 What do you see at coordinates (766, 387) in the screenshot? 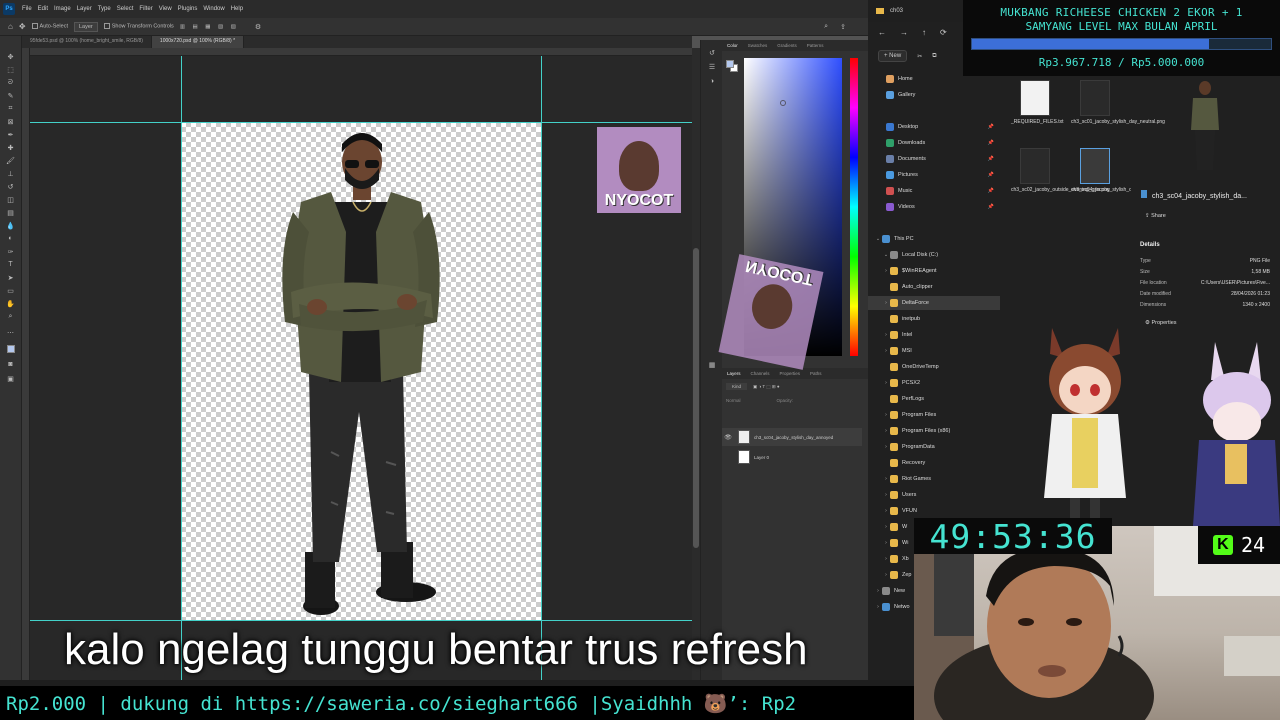
I see `filter-icons: ▣ ◑ T ⬚ ⊞ ●` at bounding box center [766, 387].